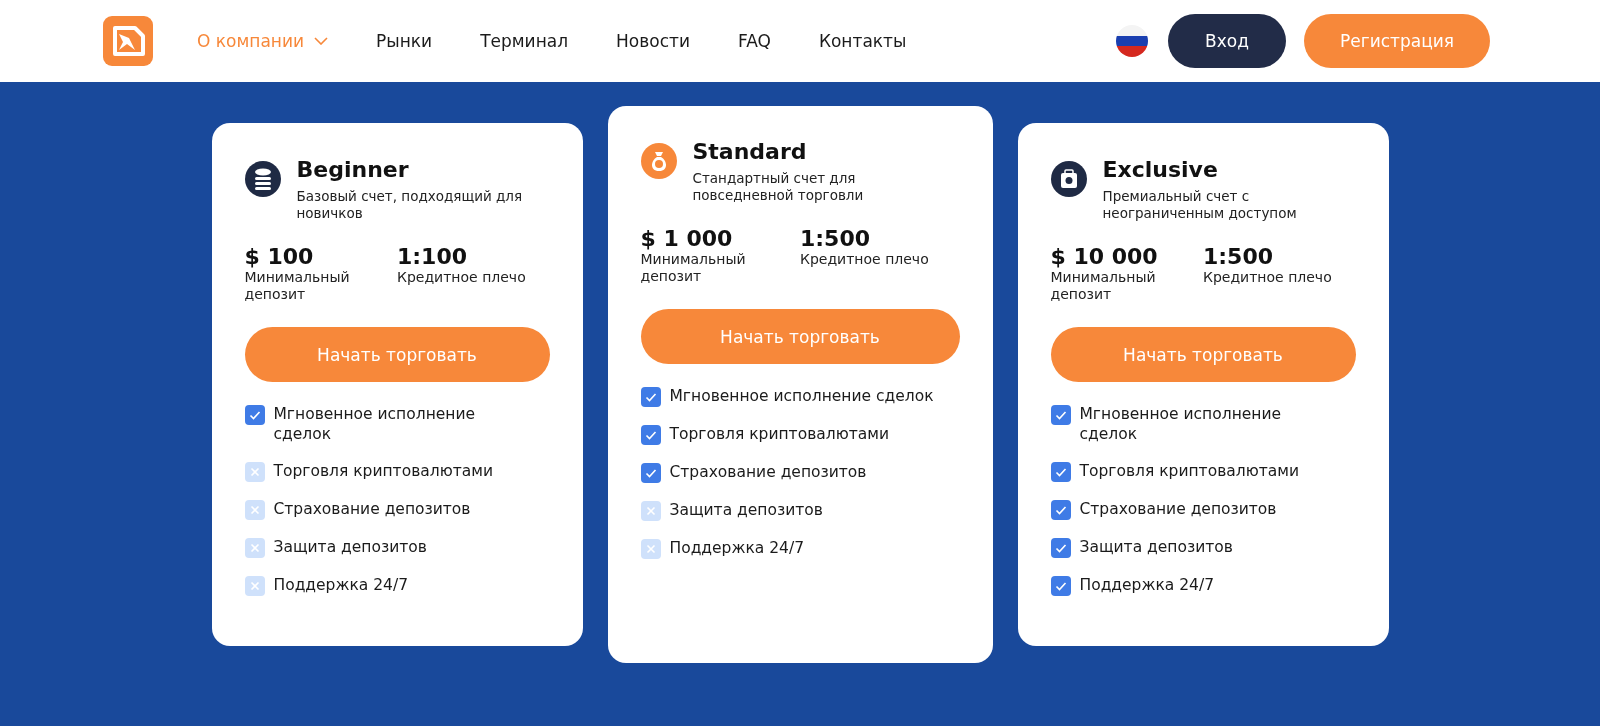 Image resolution: width=1600 pixels, height=726 pixels. I want to click on plan-name: Beginner, so click(353, 169).